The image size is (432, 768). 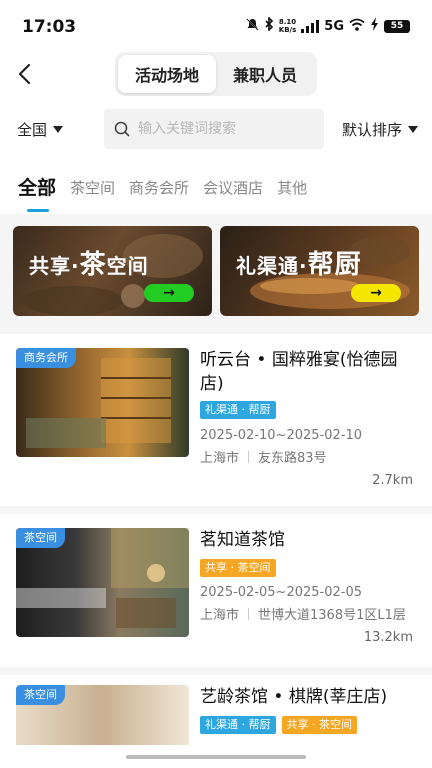 I want to click on banner-tea-arrow-button: →, so click(x=169, y=293).